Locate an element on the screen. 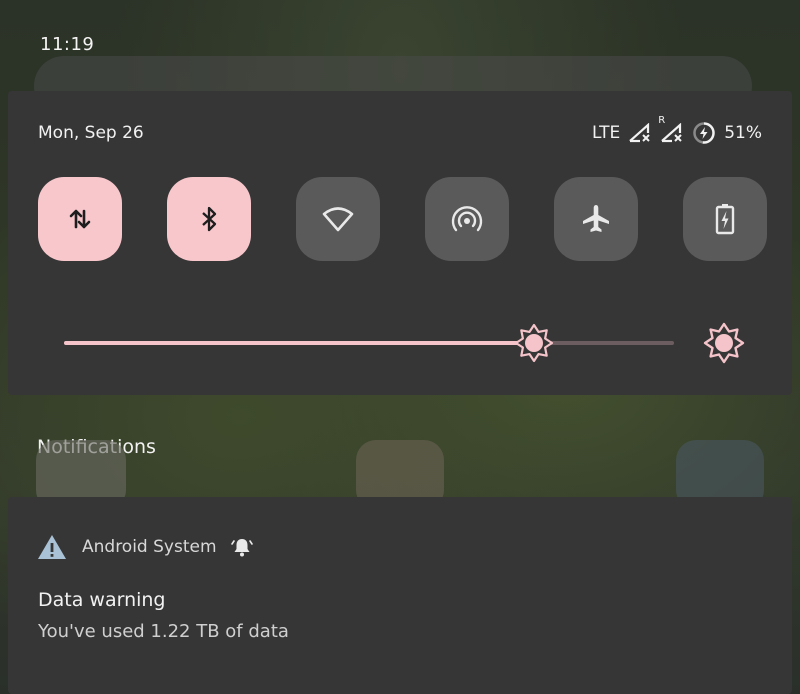 This screenshot has height=694, width=800. airplane-icon is located at coordinates (596, 218).